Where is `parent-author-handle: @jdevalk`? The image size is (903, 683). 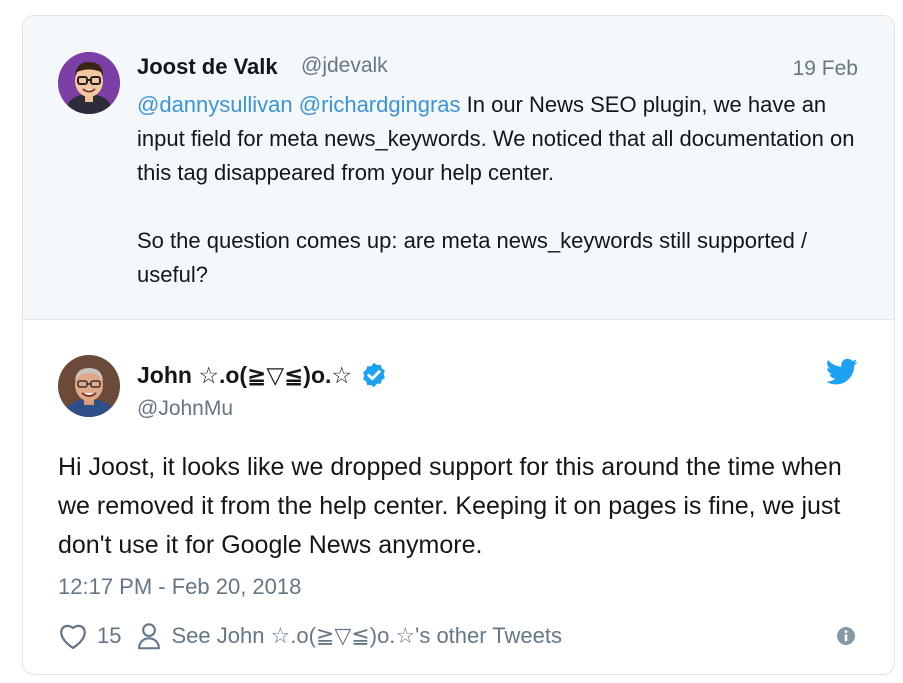 parent-author-handle: @jdevalk is located at coordinates (344, 66).